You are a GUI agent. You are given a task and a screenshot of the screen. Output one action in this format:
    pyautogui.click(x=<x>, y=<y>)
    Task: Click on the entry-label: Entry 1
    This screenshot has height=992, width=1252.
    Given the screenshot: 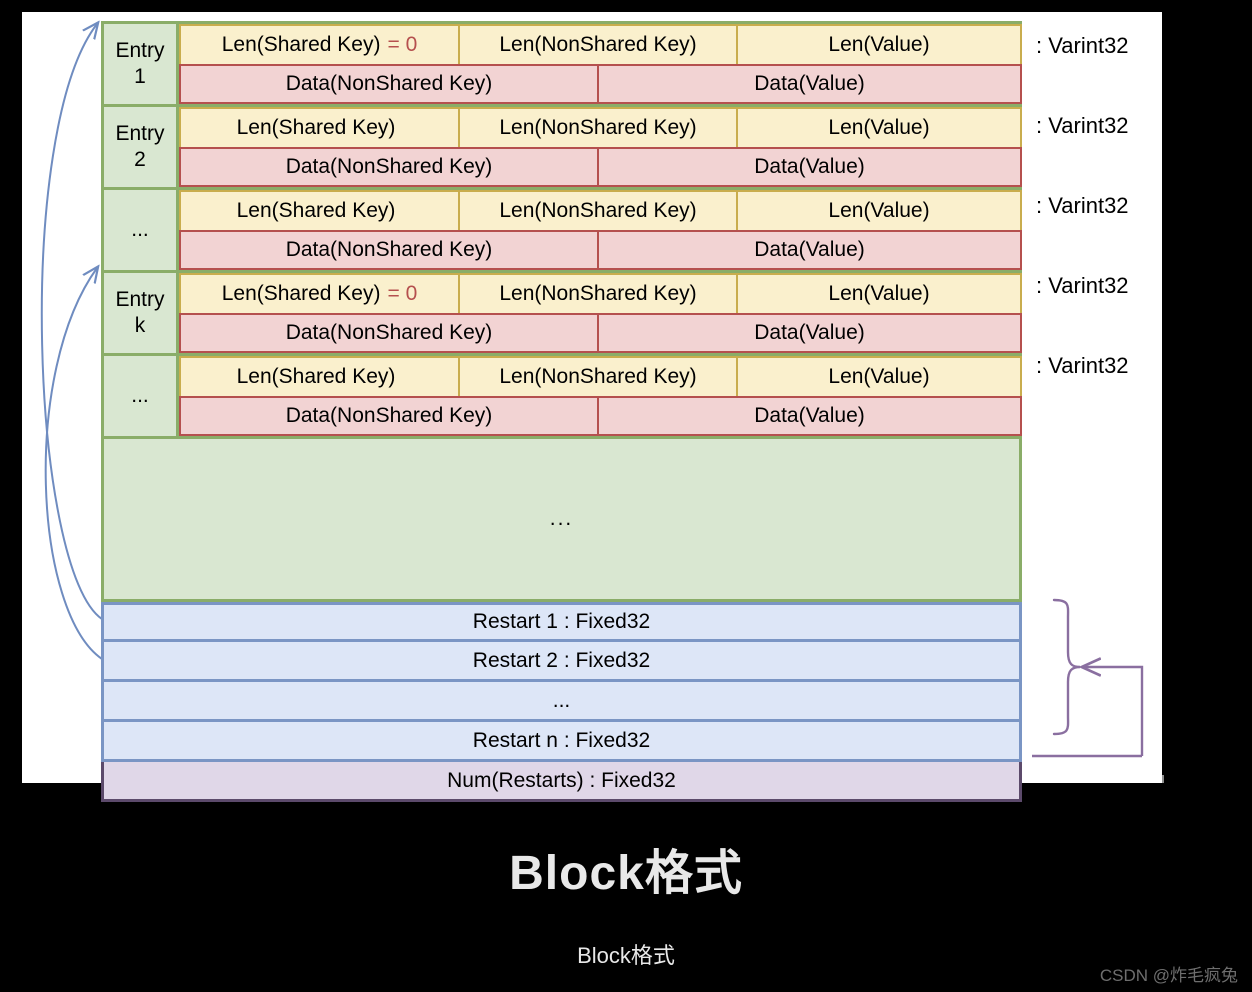 What is the action you would take?
    pyautogui.click(x=140, y=64)
    